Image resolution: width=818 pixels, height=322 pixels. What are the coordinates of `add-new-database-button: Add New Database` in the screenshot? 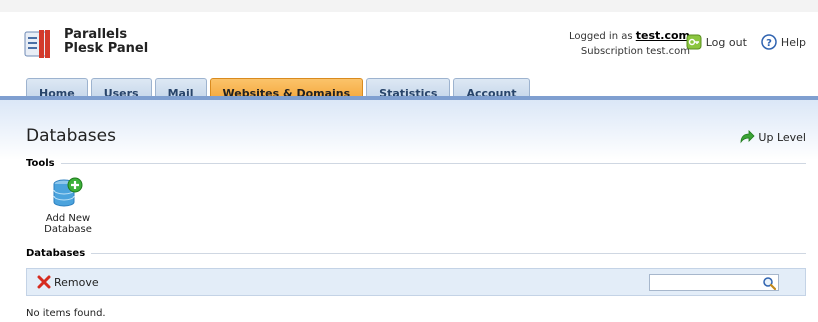 It's located at (68, 205).